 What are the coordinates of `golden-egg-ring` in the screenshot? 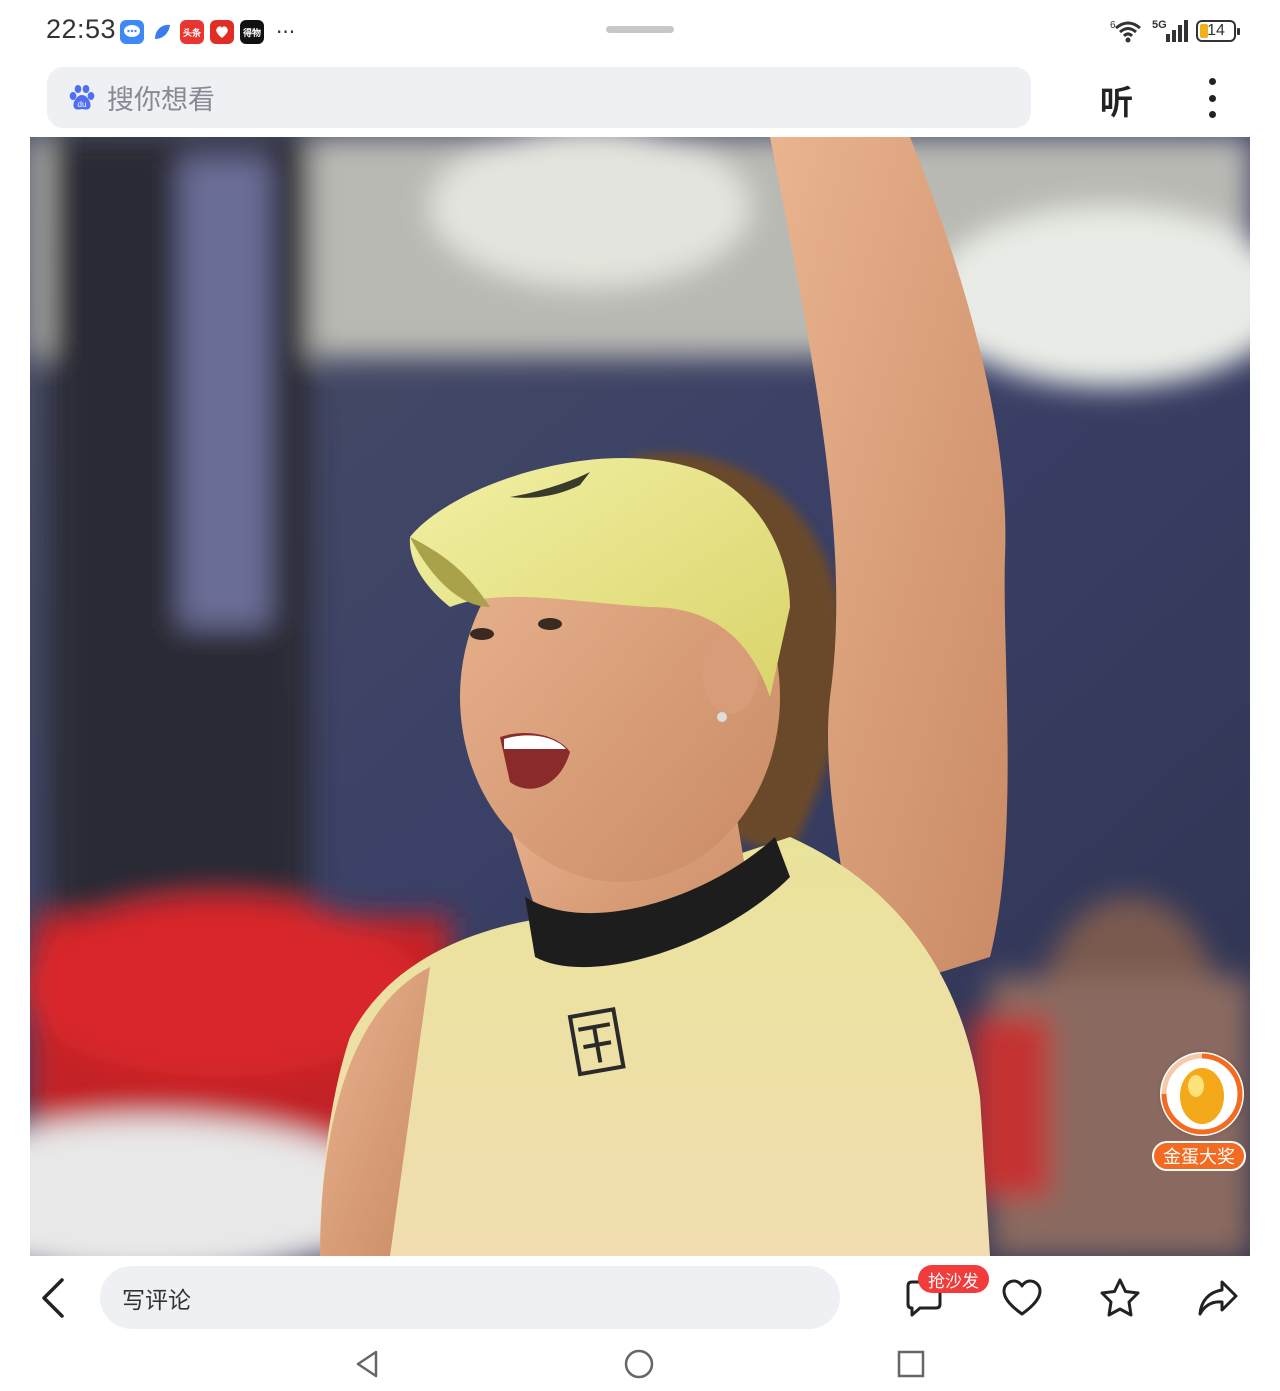 It's located at (1202, 1094).